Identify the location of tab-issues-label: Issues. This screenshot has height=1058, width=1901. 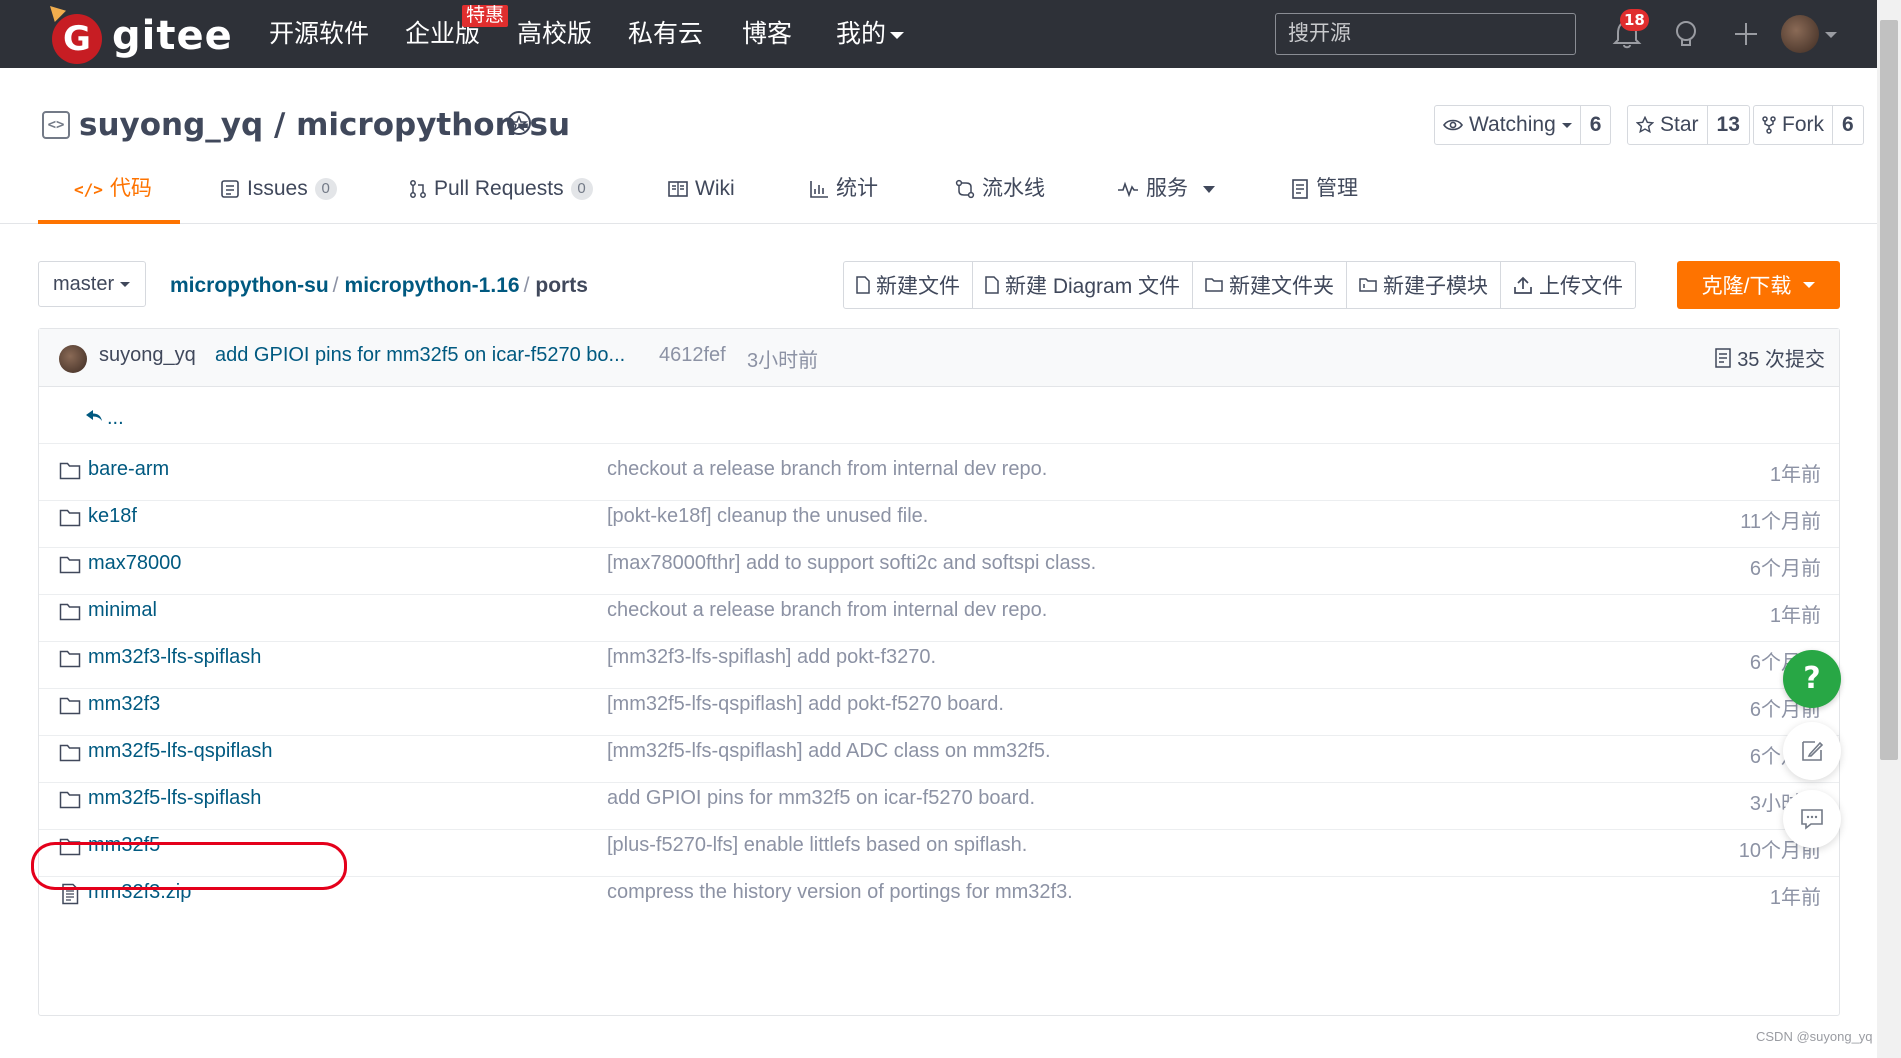
(277, 188).